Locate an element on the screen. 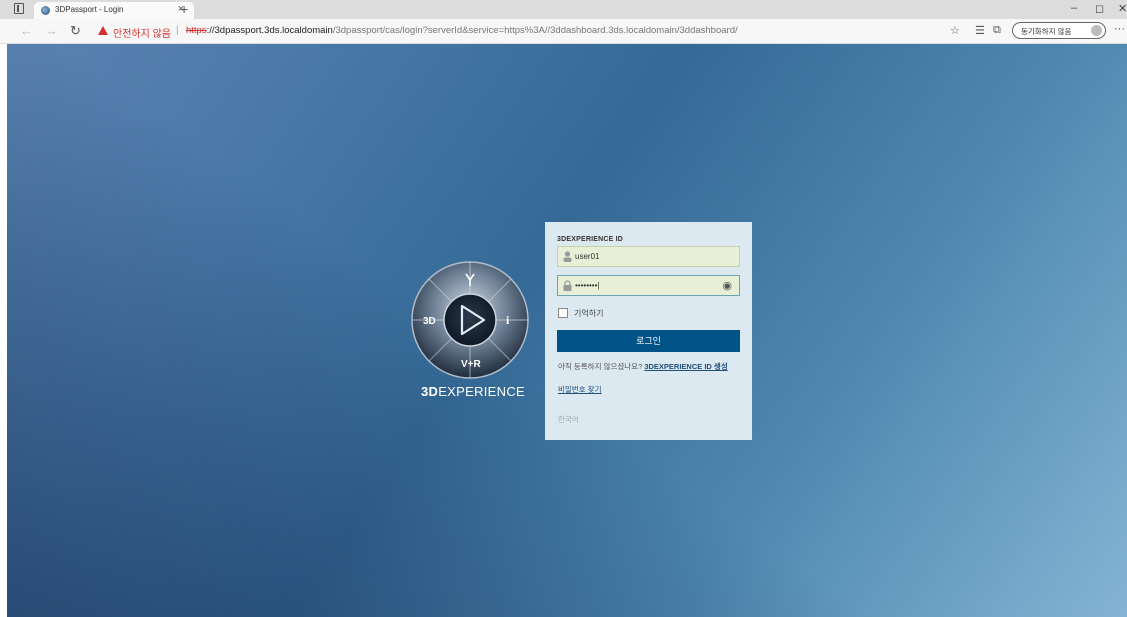 The width and height of the screenshot is (1127, 617). favorites-icon: ☰ is located at coordinates (980, 30).